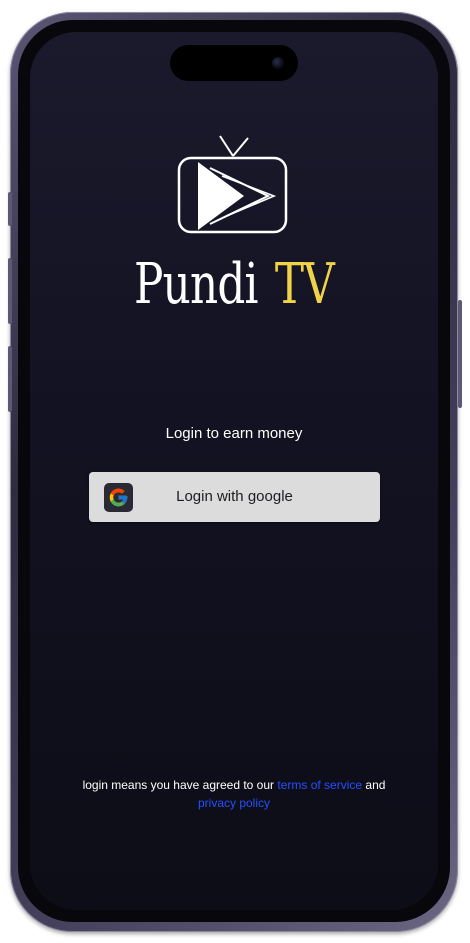  I want to click on brand-suffix: TV, so click(304, 284).